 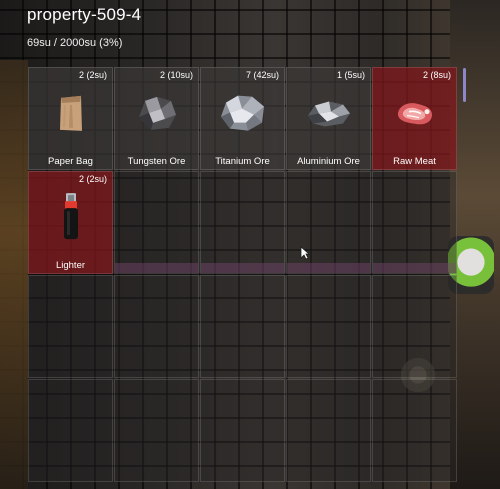 I want to click on item-name: Titanium Ore, so click(x=242, y=161).